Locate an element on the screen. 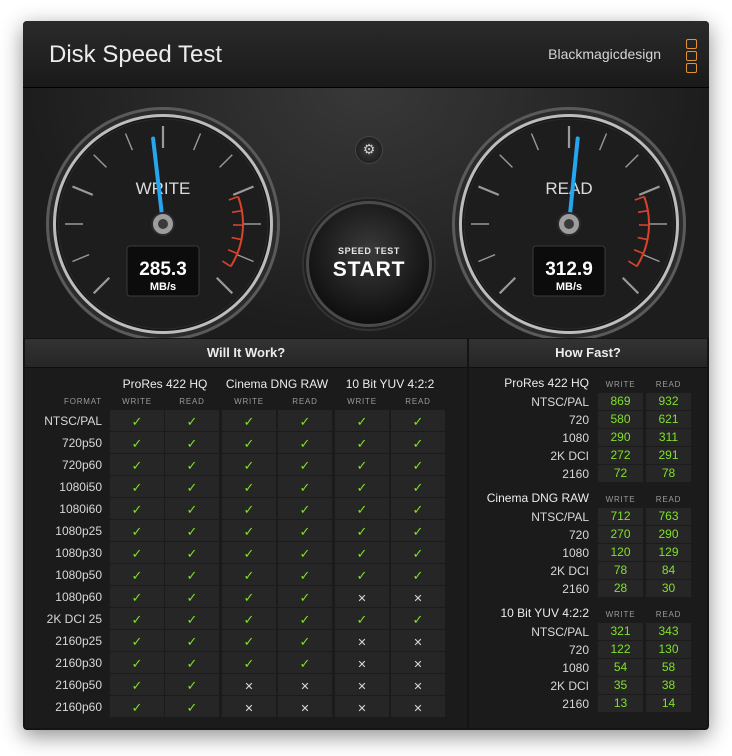 The width and height of the screenshot is (732, 756). how-fast-row-label: 2160 is located at coordinates (575, 474).